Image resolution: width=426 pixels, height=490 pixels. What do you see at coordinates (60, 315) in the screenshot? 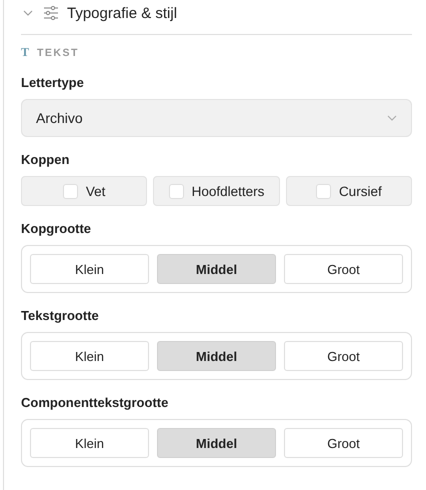
I see `field-label: Tekstgrootte` at bounding box center [60, 315].